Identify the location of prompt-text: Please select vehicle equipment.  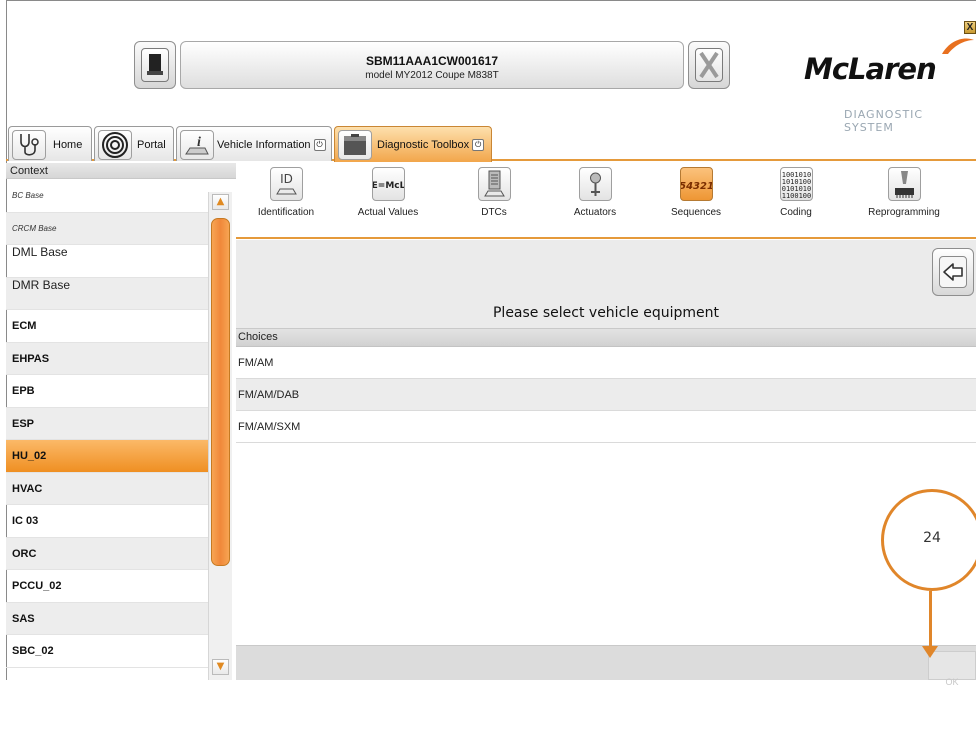
(605, 313).